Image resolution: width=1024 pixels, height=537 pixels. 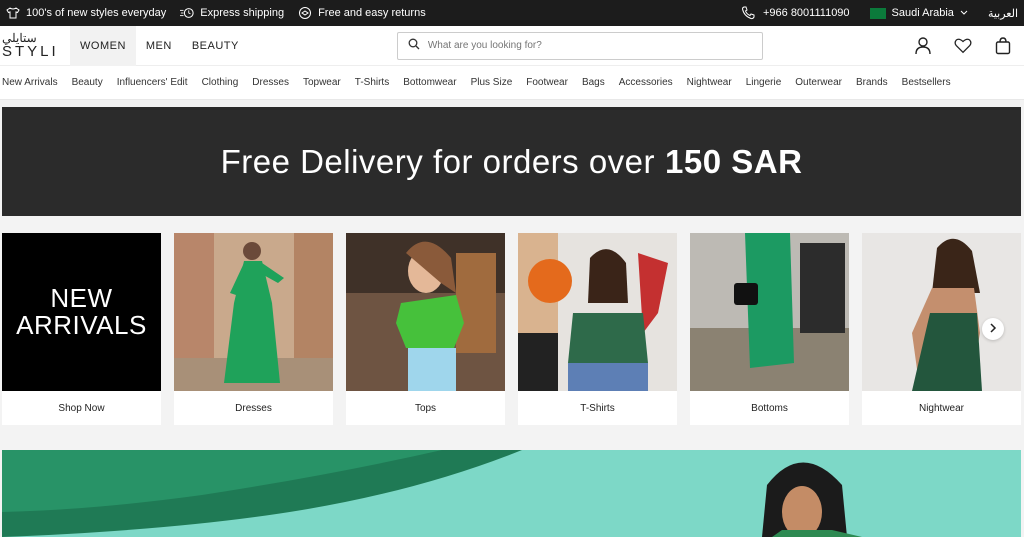 I want to click on nav-new-arrivals: New Arrivals, so click(x=30, y=82).